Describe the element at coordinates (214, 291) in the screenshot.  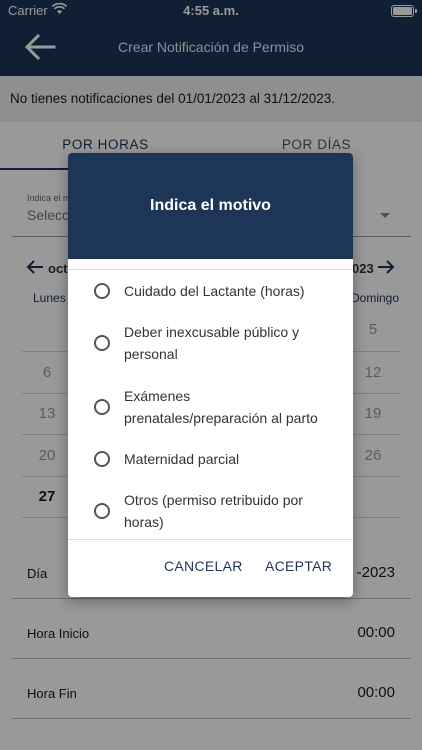
I see `option-label: Cuidado del Lactante (horas)` at that location.